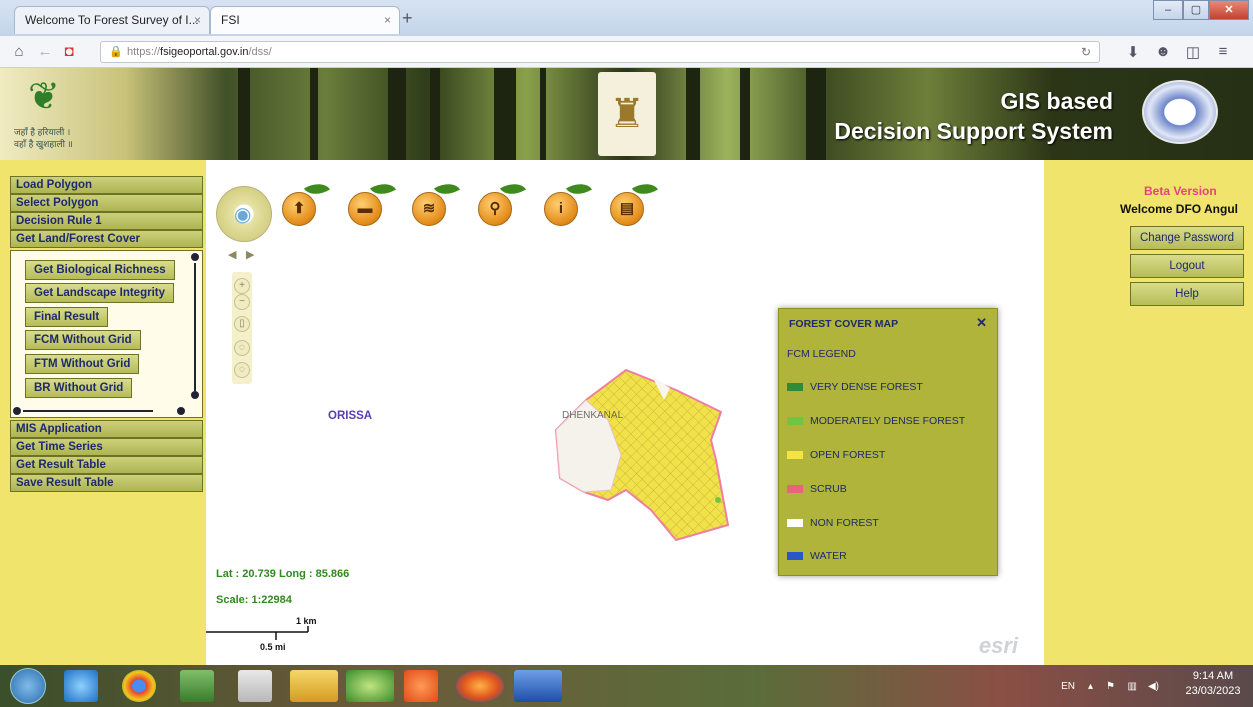 The width and height of the screenshot is (1253, 707). Describe the element at coordinates (480, 686) in the screenshot. I see `firefox-icon` at that location.